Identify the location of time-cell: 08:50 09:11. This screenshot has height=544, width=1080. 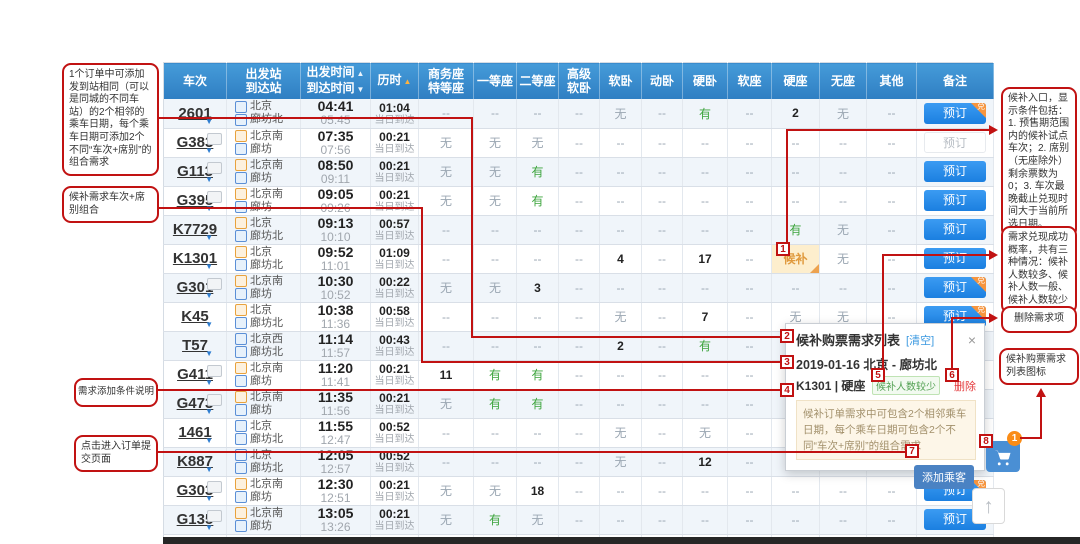
(335, 172).